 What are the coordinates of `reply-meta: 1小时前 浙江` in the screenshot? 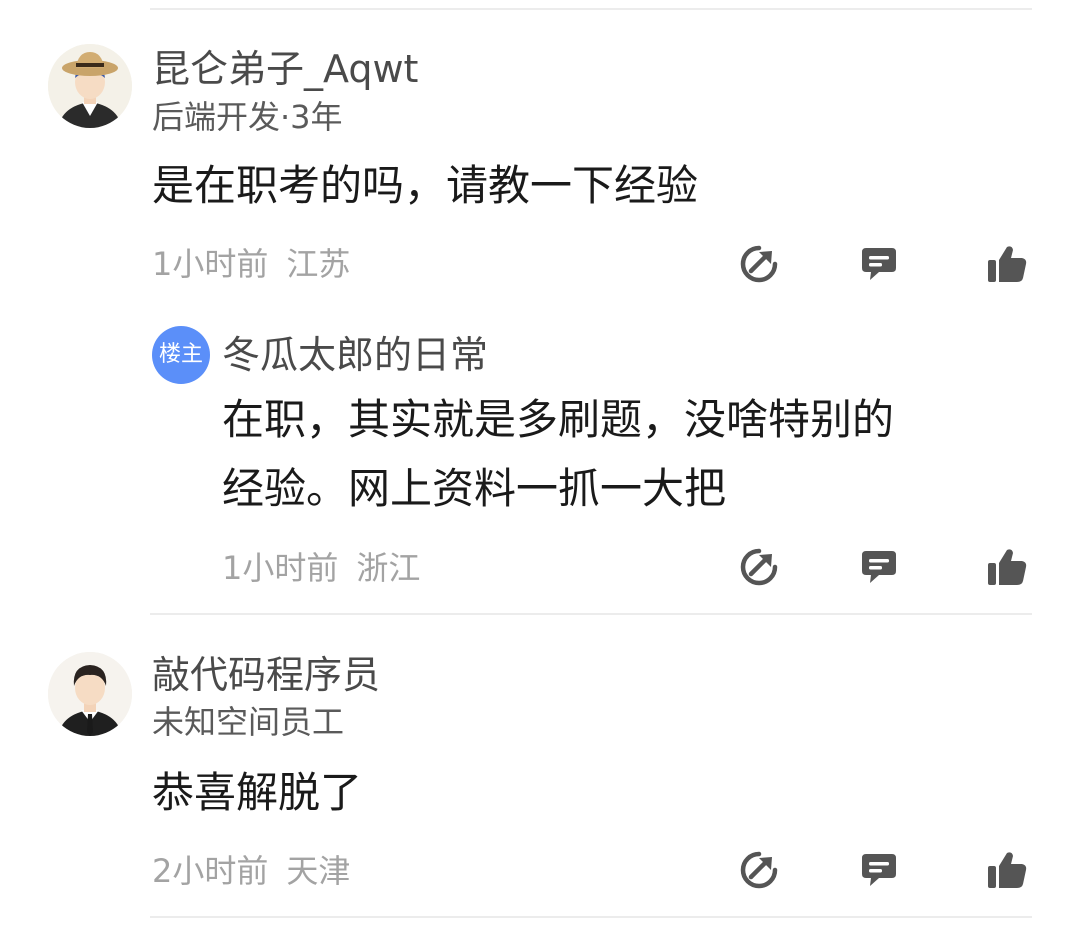 It's located at (321, 568).